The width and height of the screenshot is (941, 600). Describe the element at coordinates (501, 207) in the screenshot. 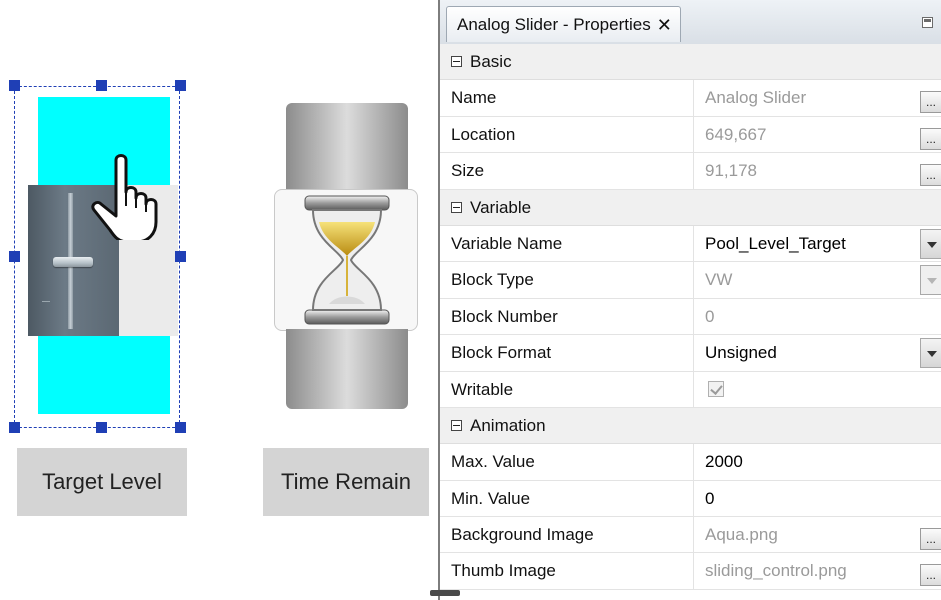

I see `category-label: Variable` at that location.